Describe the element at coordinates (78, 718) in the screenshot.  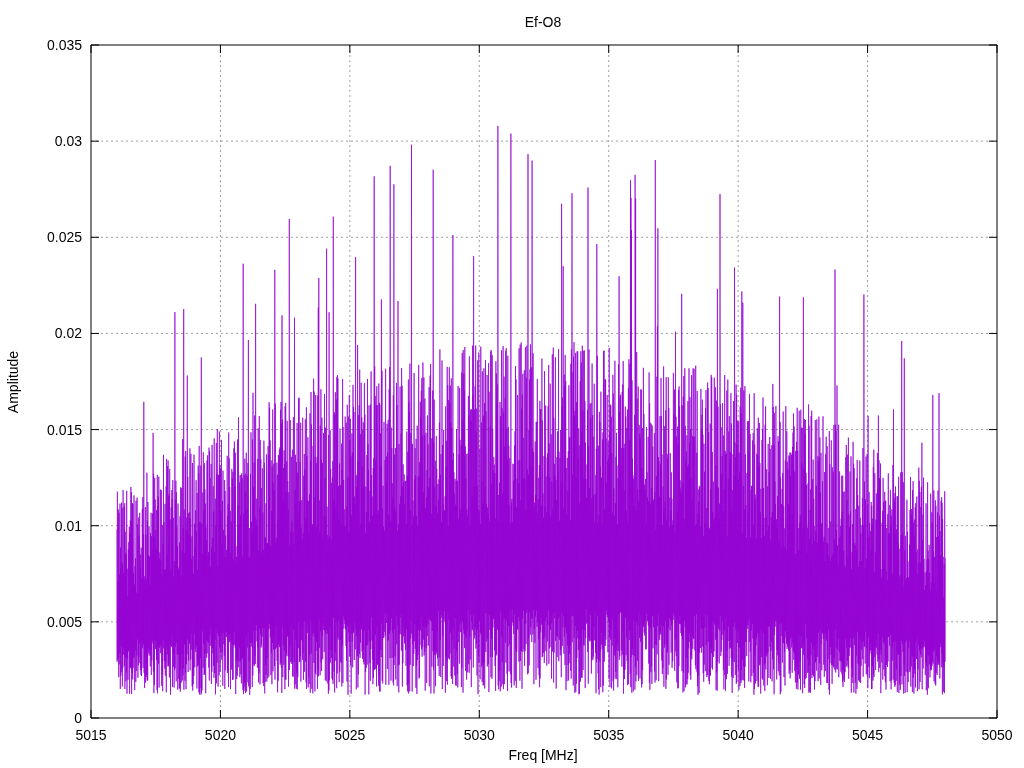
I see `y-tick-label: 0` at that location.